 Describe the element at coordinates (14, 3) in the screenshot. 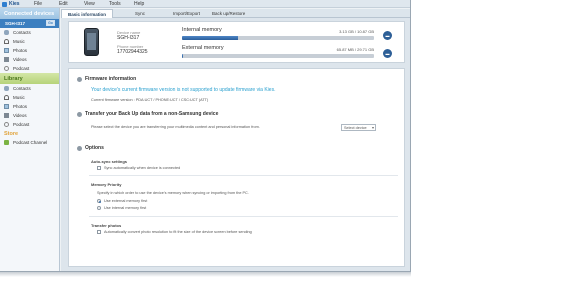

I see `app-title-text: Kies` at that location.